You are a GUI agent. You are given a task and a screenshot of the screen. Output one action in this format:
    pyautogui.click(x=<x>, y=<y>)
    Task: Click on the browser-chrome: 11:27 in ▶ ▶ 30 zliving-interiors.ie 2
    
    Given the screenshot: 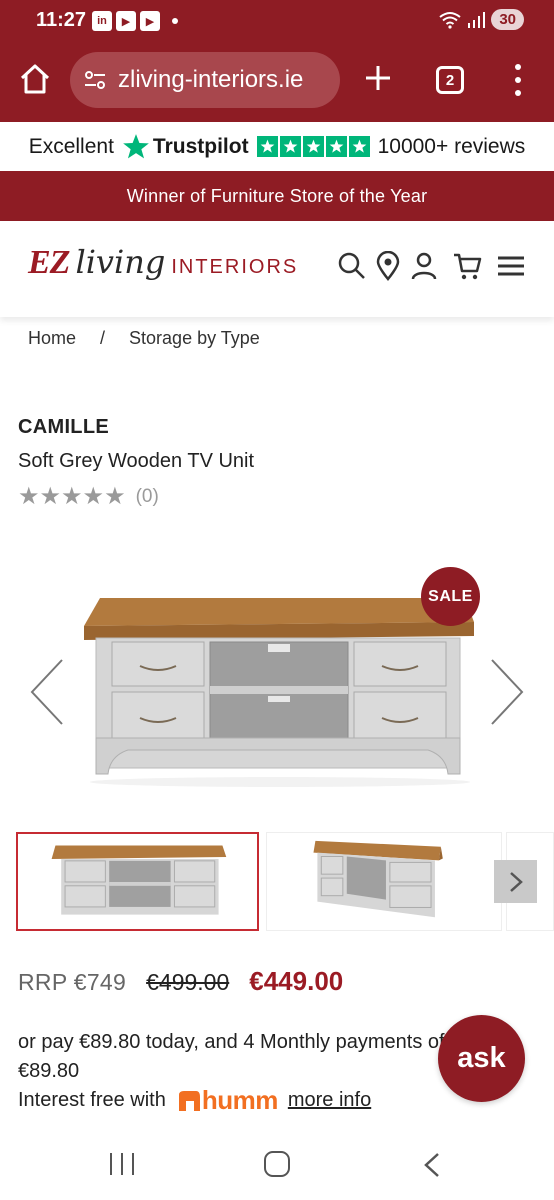 What is the action you would take?
    pyautogui.click(x=277, y=61)
    